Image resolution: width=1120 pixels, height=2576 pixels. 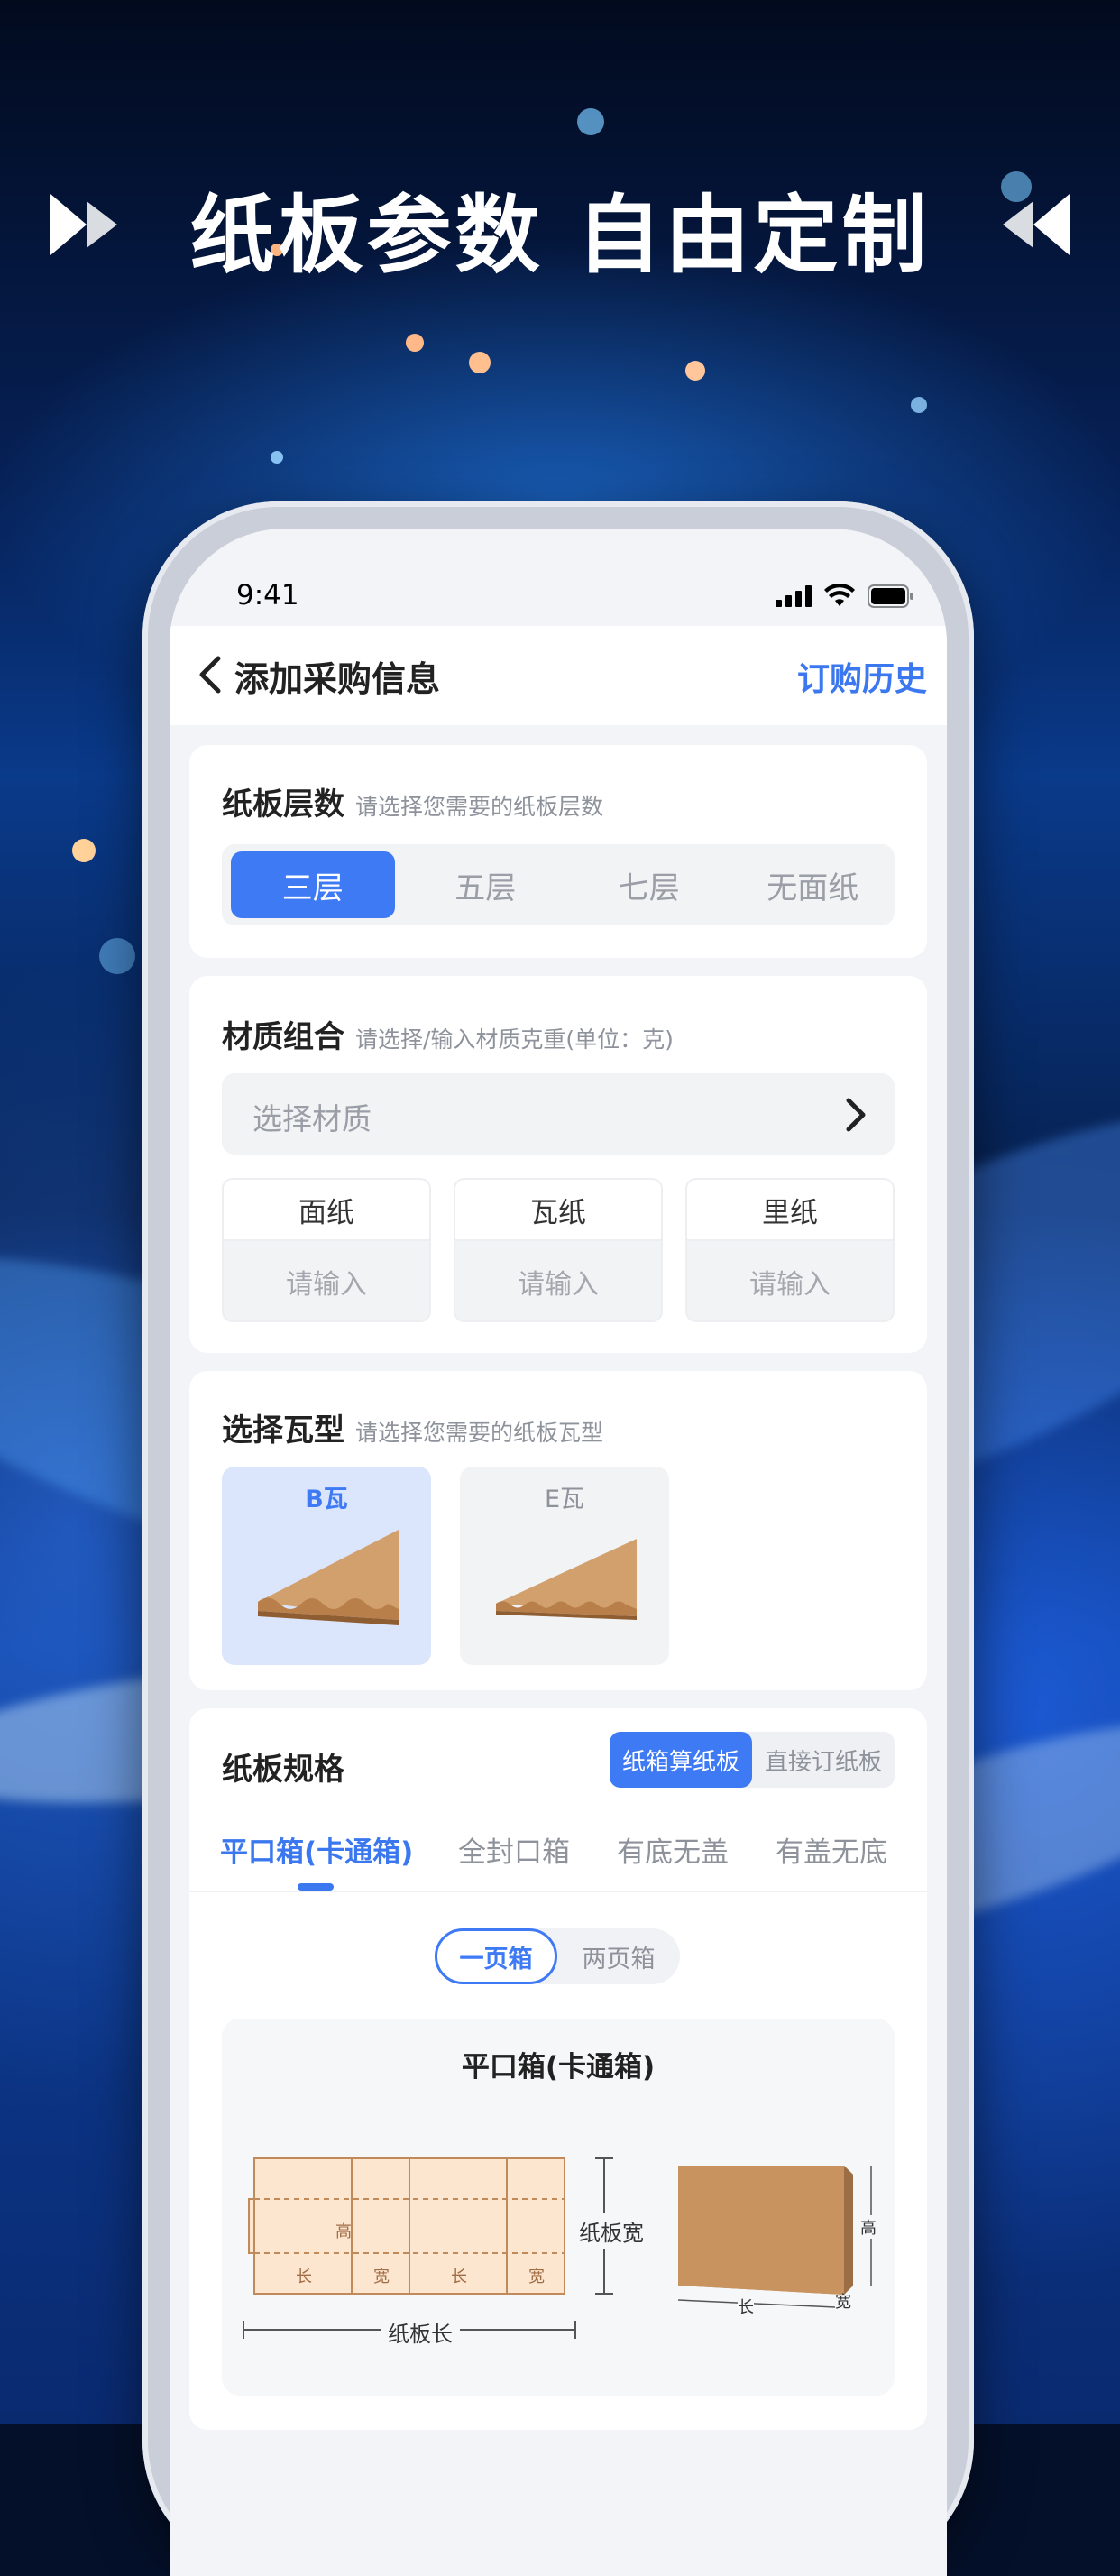 I want to click on tab-bottom-no-lid: 有底无盖, so click(x=673, y=1850).